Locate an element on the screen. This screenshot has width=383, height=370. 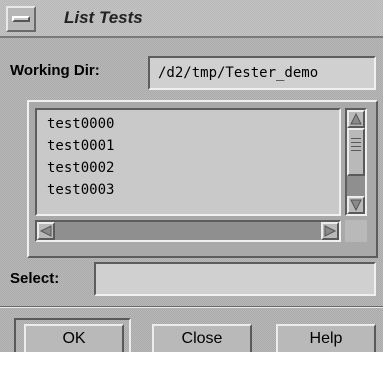
separator is located at coordinates (191, 307).